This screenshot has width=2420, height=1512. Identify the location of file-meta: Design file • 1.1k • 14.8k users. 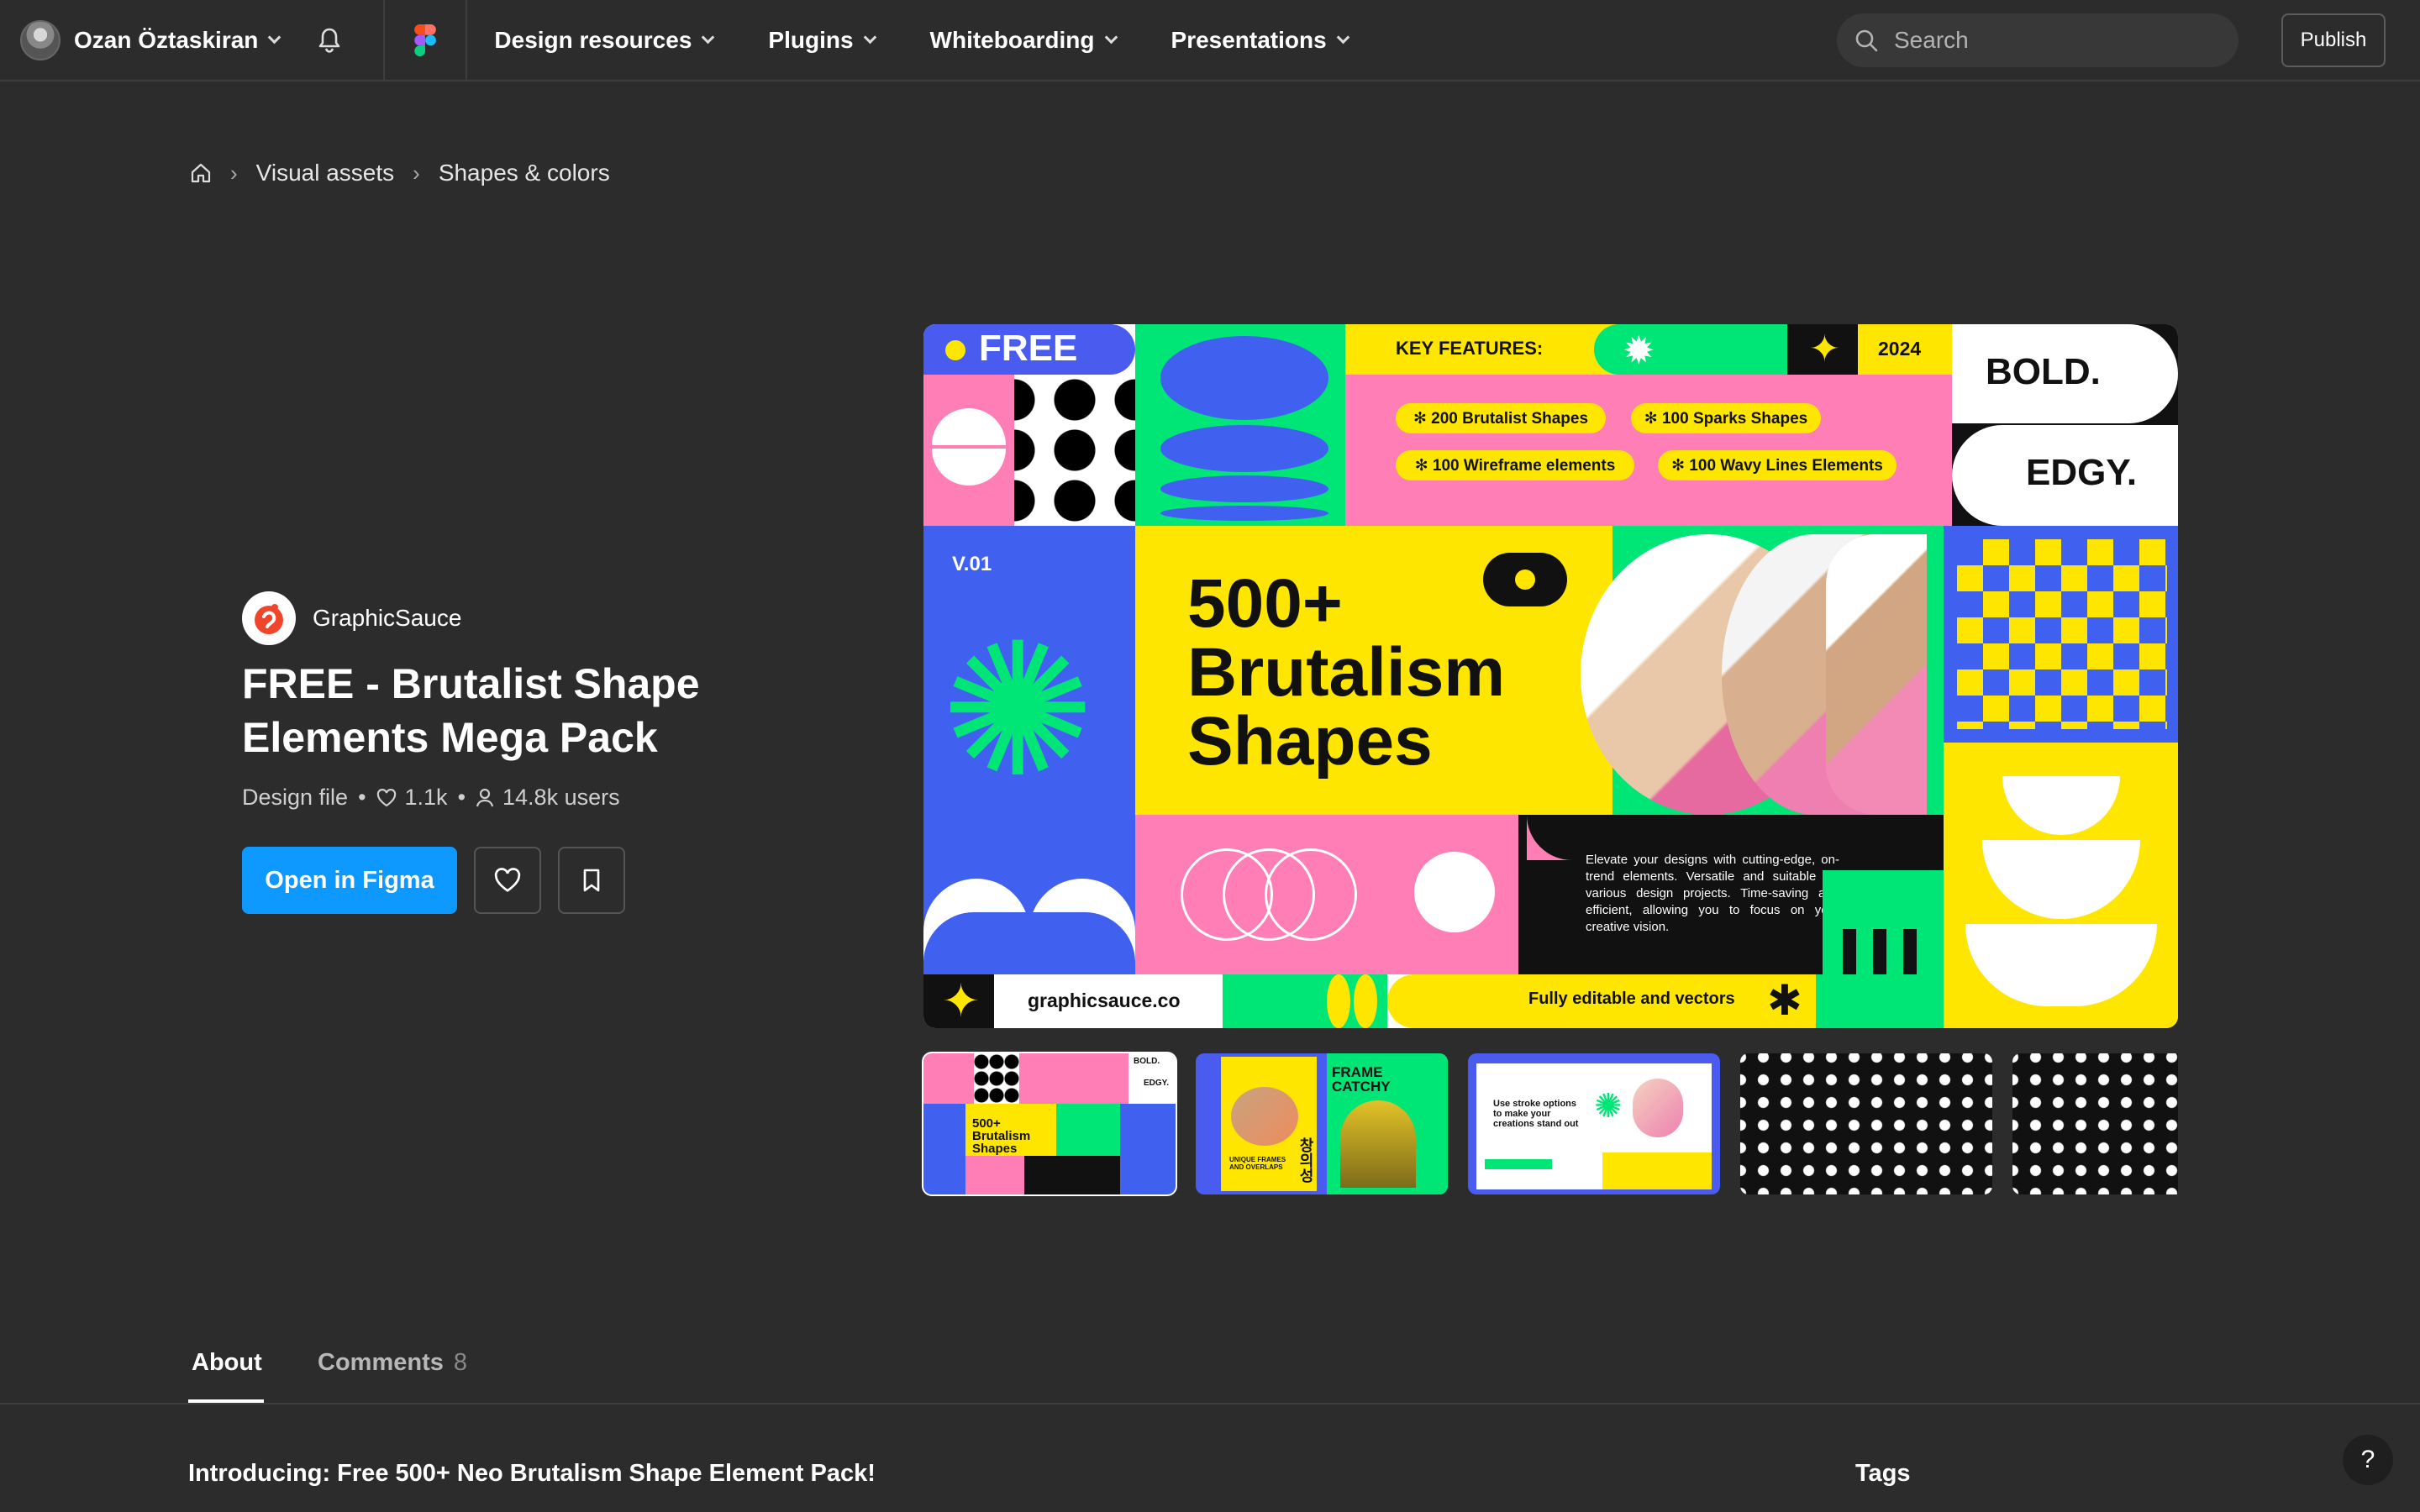
(431, 798).